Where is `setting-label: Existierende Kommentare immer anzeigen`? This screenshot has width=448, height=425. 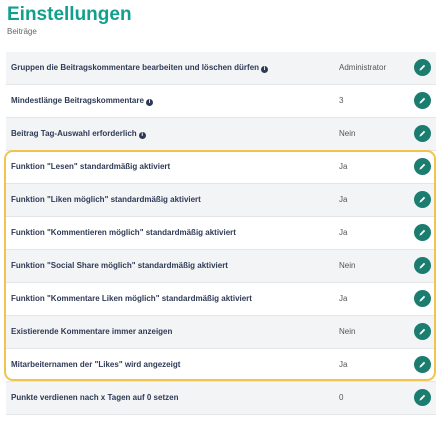
setting-label: Existierende Kommentare immer anzeigen is located at coordinates (91, 331).